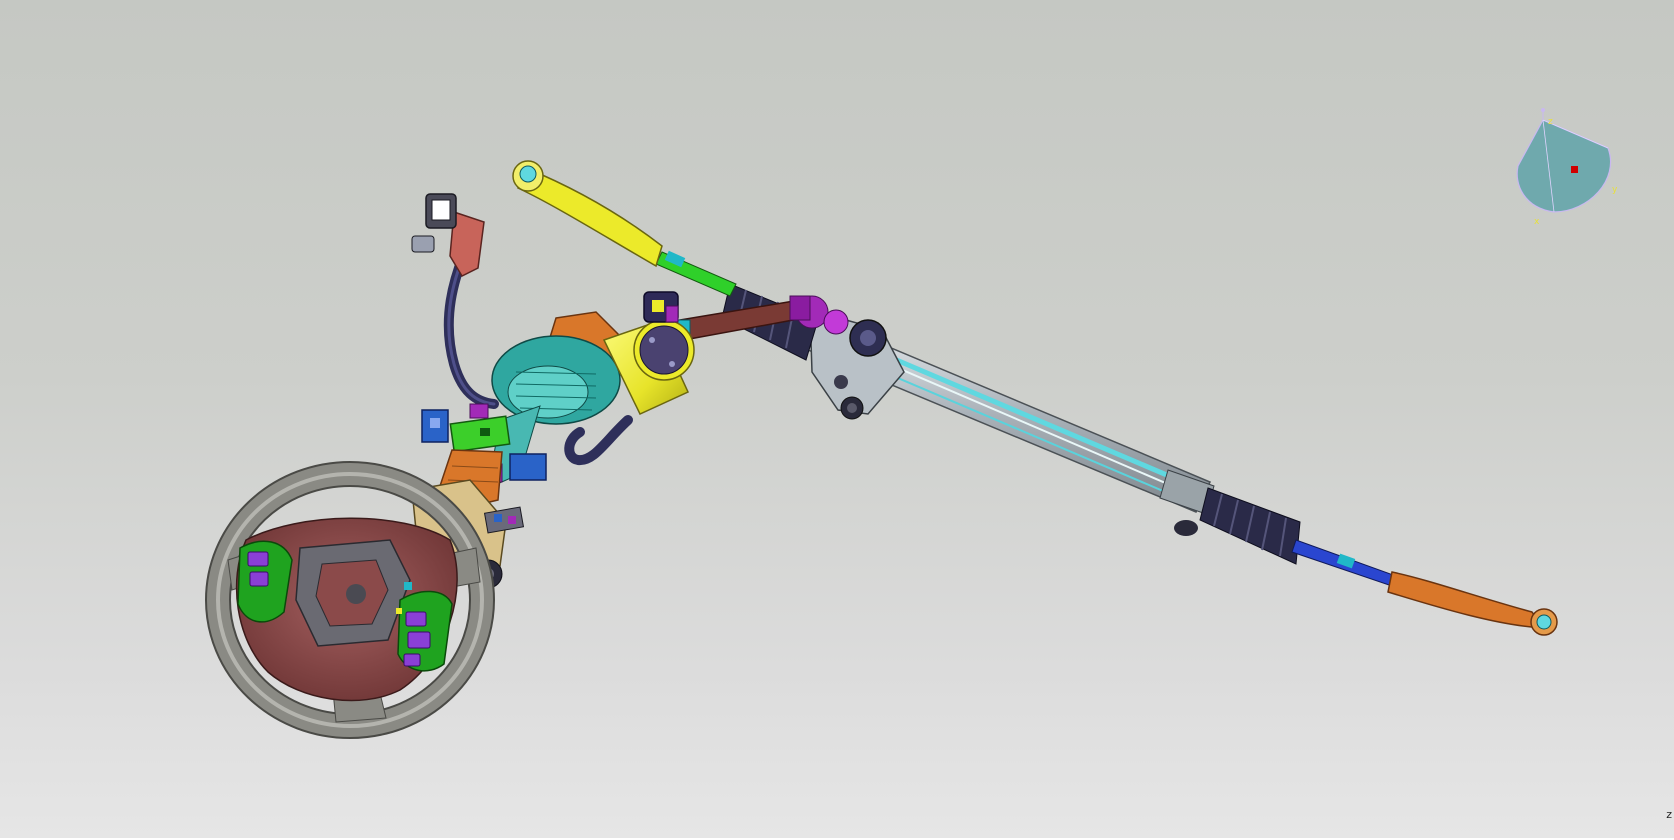 This screenshot has width=1674, height=840. What do you see at coordinates (1563, 165) in the screenshot?
I see `3d-orientation-compass-icon: x y z` at bounding box center [1563, 165].